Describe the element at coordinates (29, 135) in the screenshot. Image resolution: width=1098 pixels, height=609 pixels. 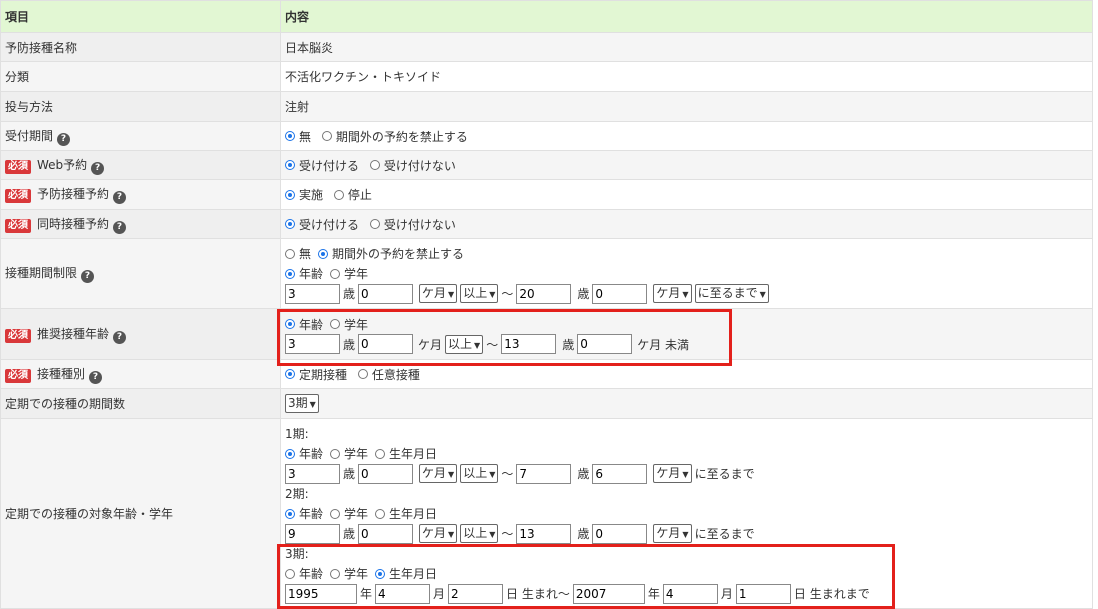
I see `row-label: 受付期間` at that location.